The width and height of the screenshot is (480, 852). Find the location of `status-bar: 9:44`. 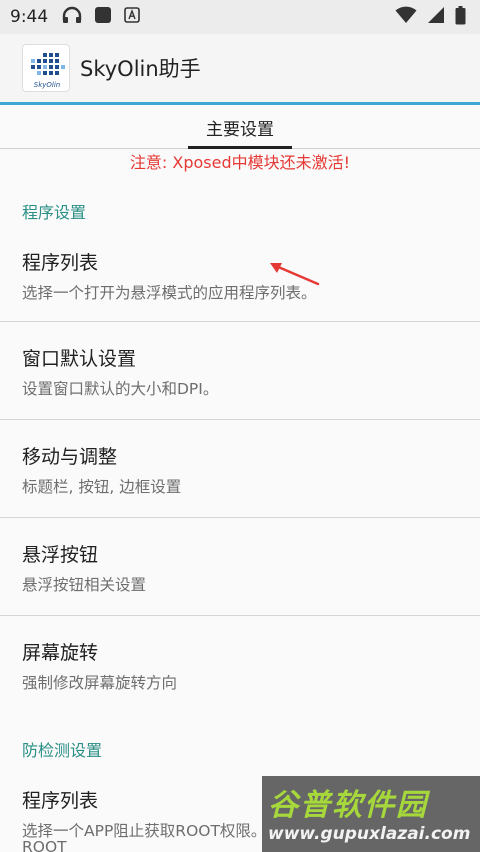

status-bar: 9:44 is located at coordinates (240, 17).